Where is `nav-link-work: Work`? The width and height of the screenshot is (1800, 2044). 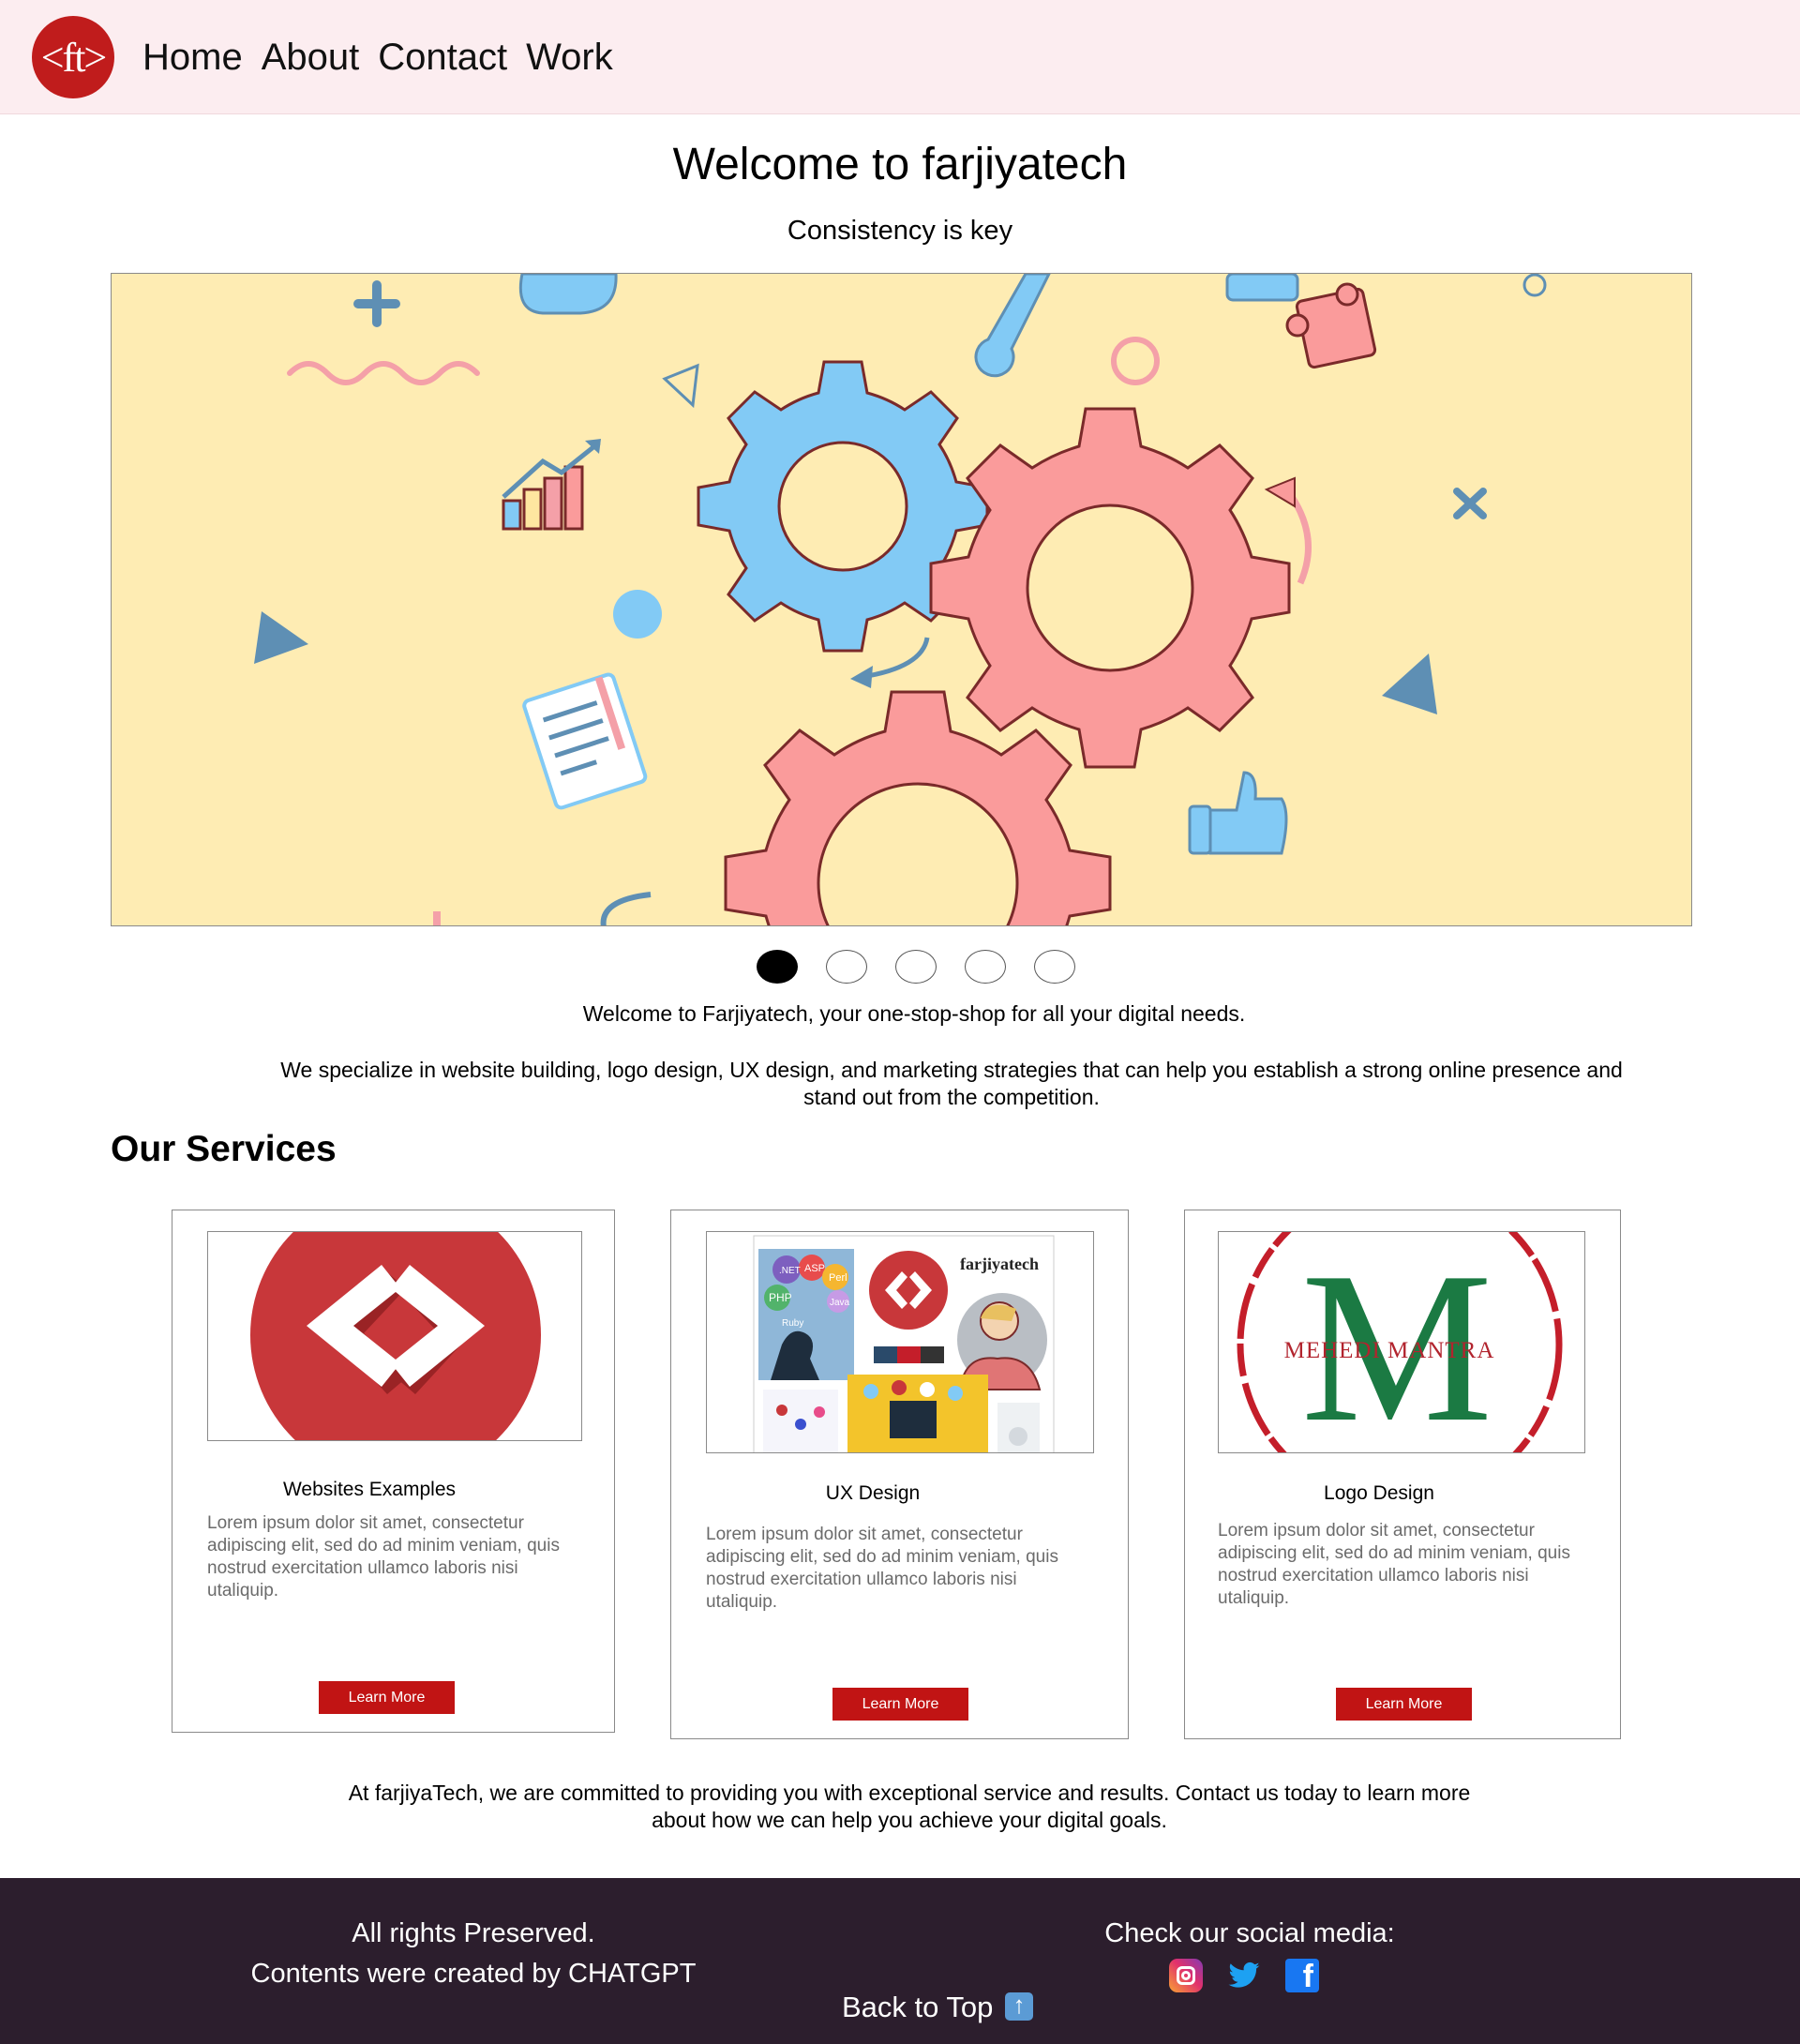
nav-link-work: Work is located at coordinates (569, 58).